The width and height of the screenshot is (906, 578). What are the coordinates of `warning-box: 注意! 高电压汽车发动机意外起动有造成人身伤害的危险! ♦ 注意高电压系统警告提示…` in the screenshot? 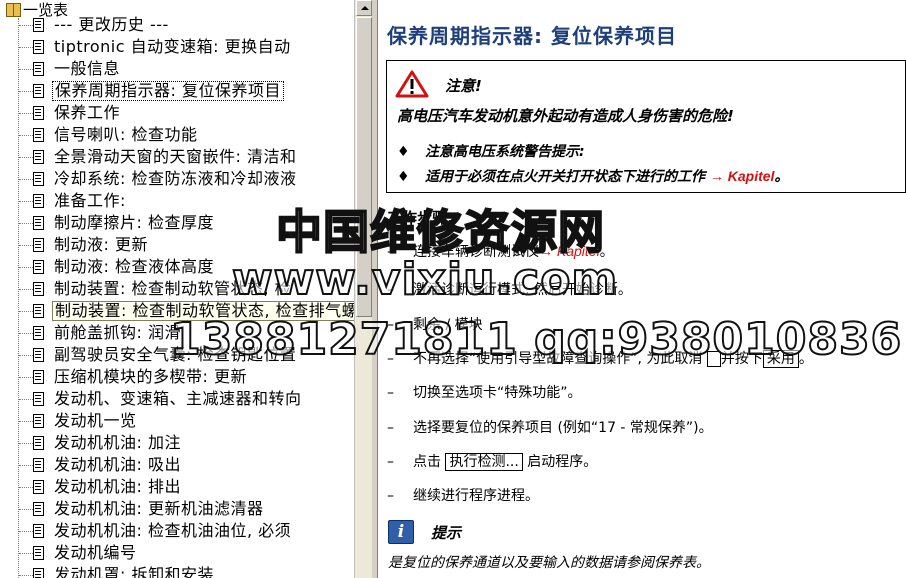 It's located at (646, 126).